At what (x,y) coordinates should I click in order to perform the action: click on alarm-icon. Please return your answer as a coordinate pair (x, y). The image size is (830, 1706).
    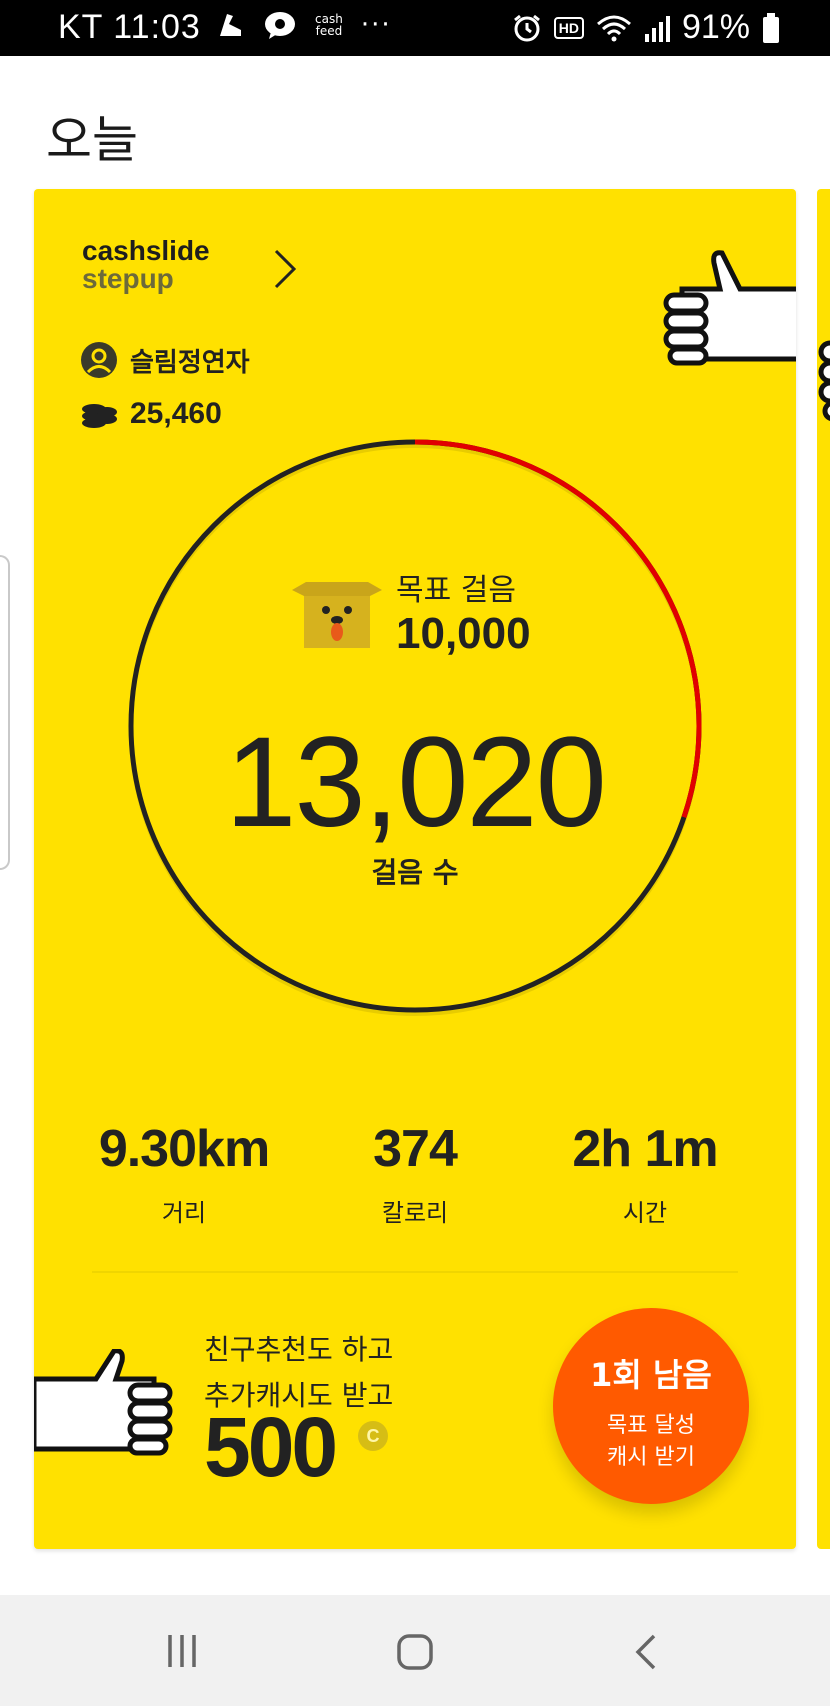
    Looking at the image, I should click on (526, 27).